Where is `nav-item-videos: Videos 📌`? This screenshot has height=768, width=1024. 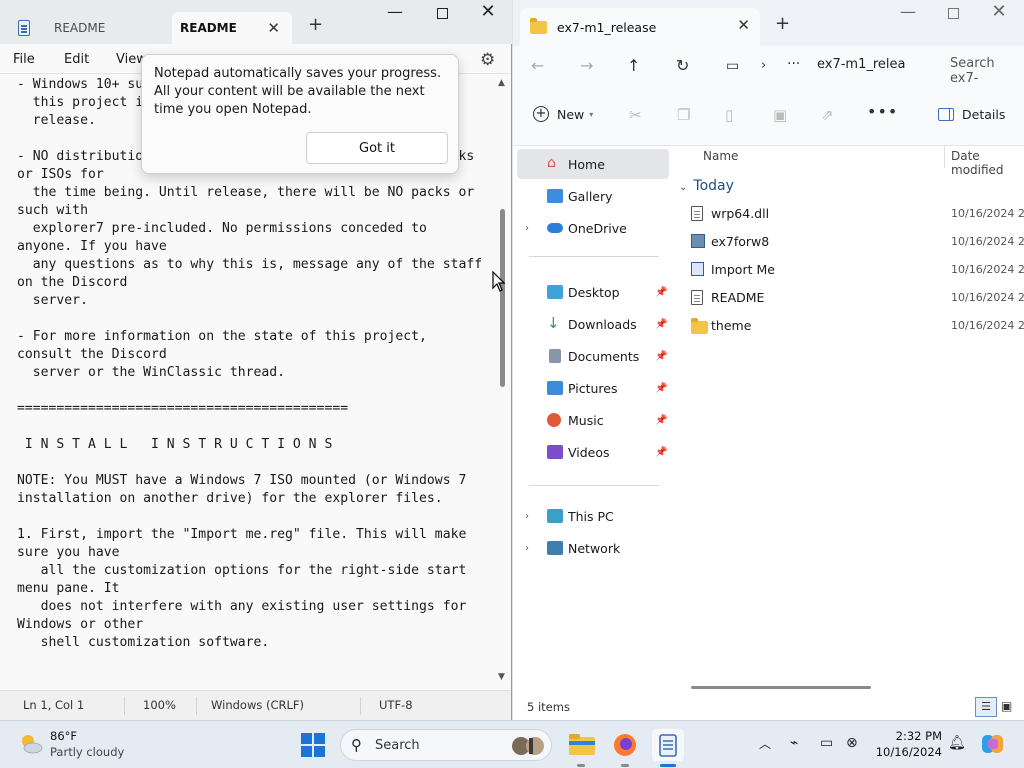 nav-item-videos: Videos 📌 is located at coordinates (593, 452).